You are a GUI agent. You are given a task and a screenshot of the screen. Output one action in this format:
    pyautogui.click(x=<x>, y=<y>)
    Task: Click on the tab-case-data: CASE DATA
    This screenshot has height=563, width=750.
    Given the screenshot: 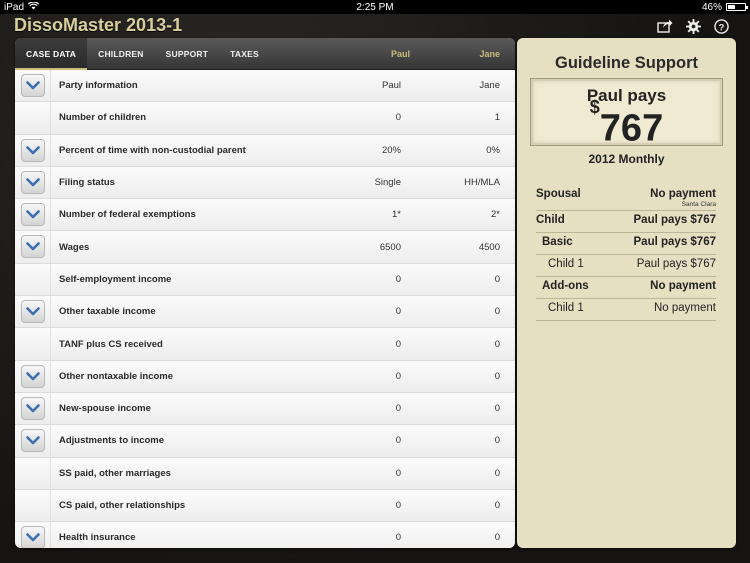 What is the action you would take?
    pyautogui.click(x=51, y=54)
    